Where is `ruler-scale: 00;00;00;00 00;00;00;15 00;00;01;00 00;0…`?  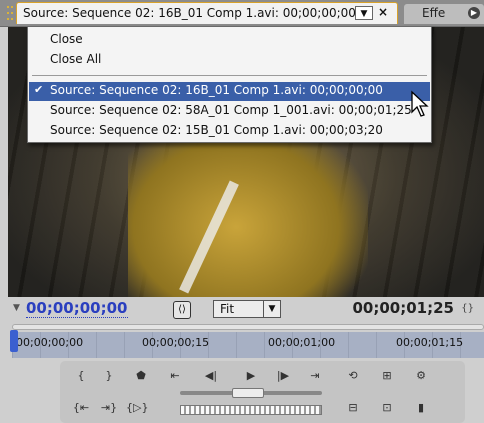
ruler-scale: 00;00;00;00 00;00;00;15 00;00;01;00 00;0… is located at coordinates (248, 345).